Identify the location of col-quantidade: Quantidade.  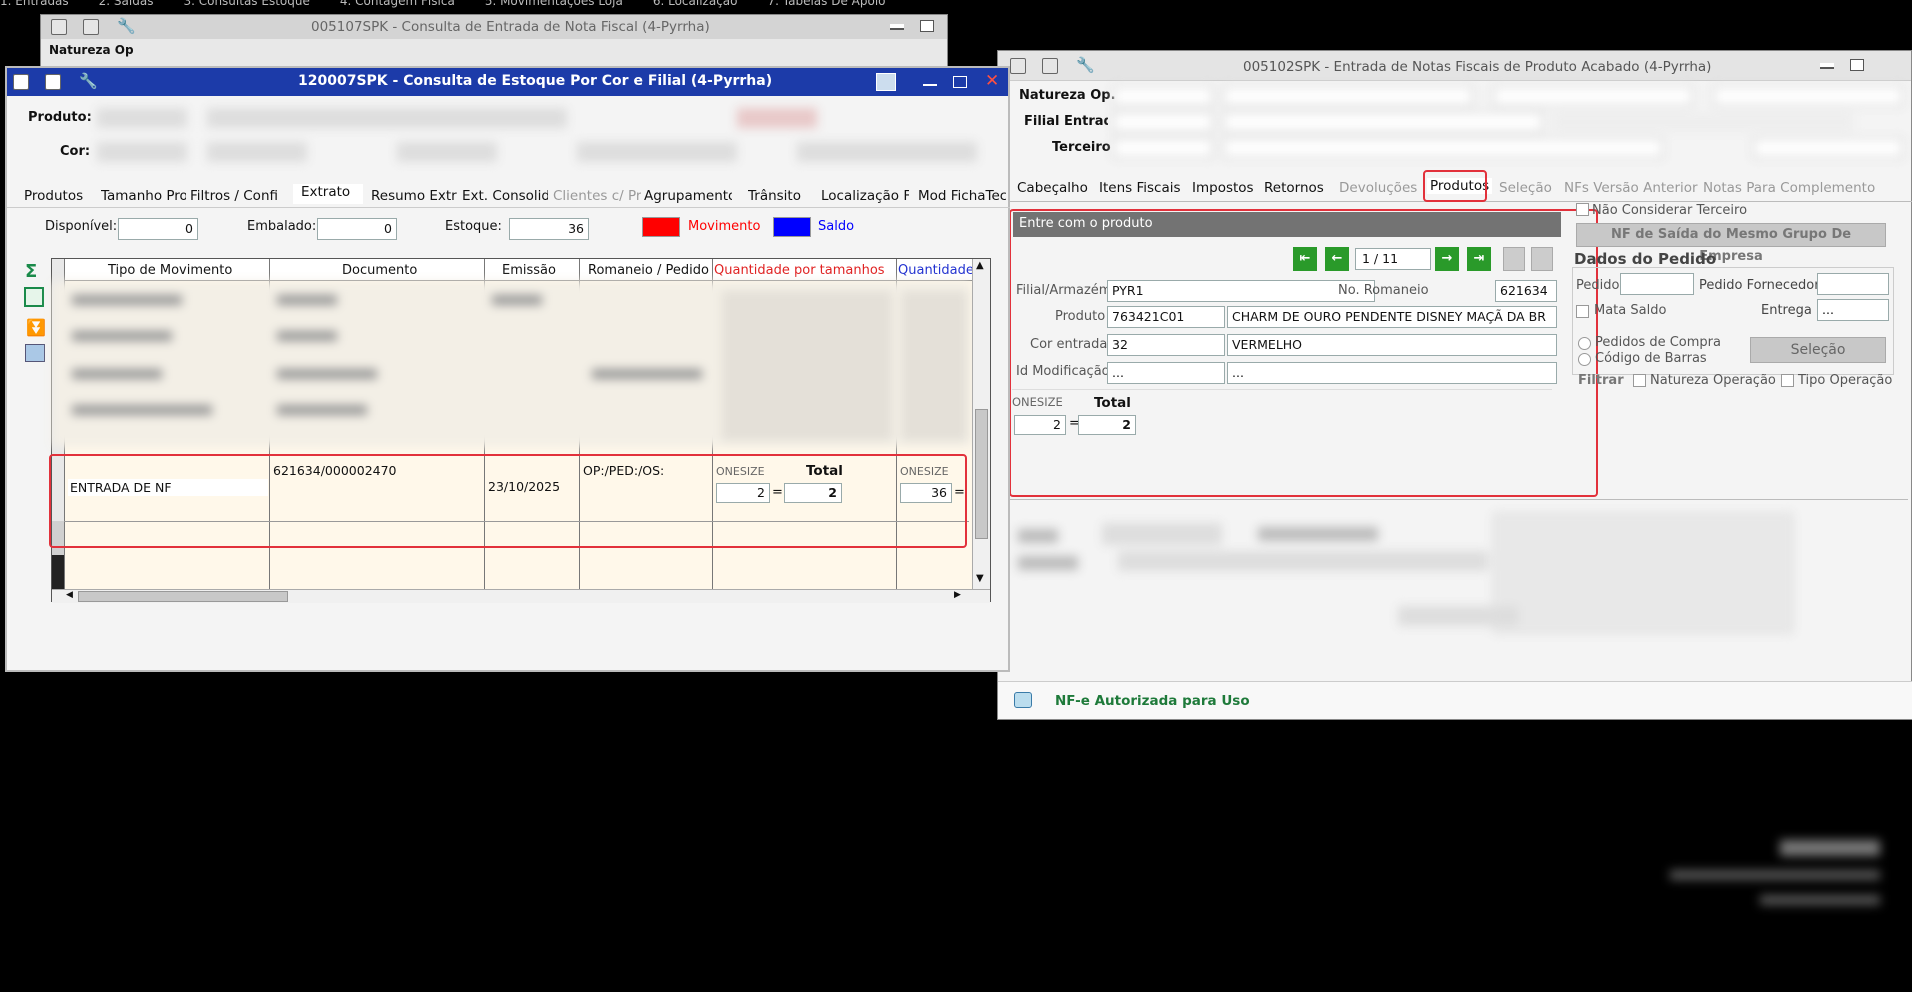
(935, 270).